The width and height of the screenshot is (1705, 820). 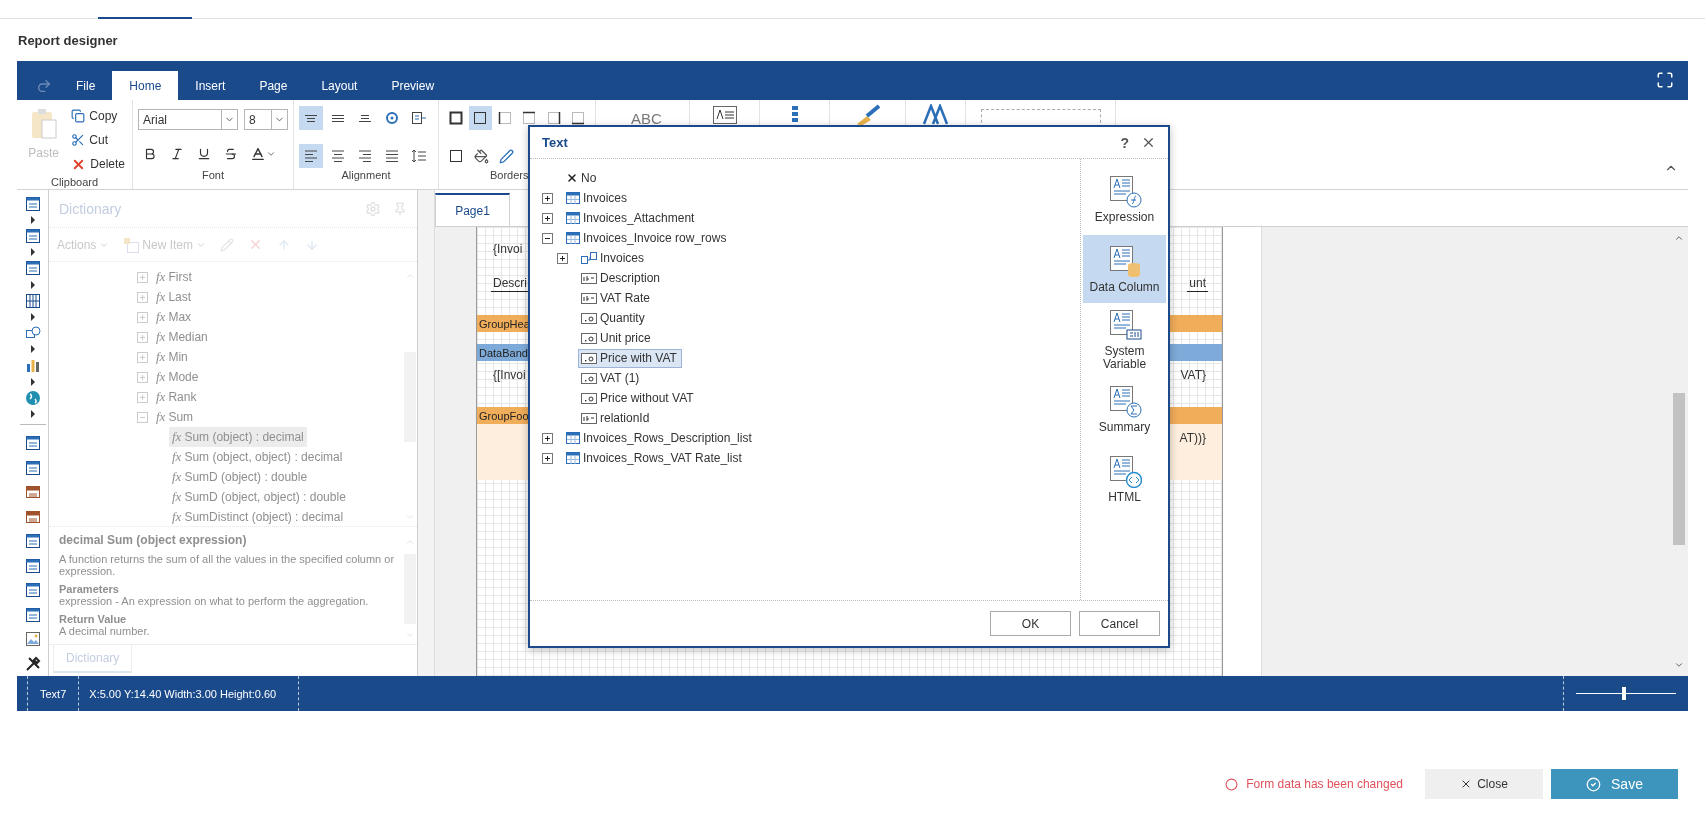 I want to click on new-item-icon, so click(x=131, y=244).